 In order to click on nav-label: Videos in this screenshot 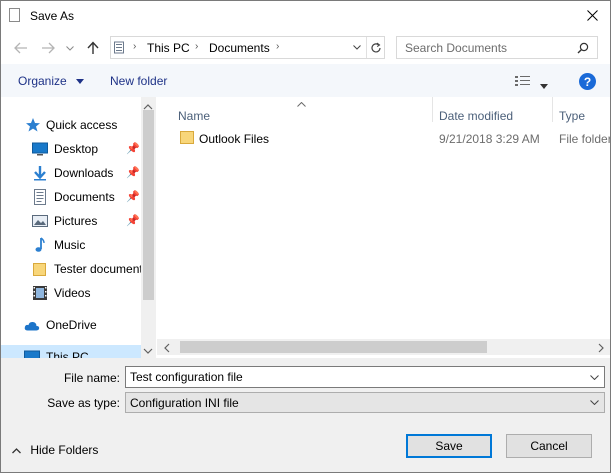, I will do `click(72, 293)`.